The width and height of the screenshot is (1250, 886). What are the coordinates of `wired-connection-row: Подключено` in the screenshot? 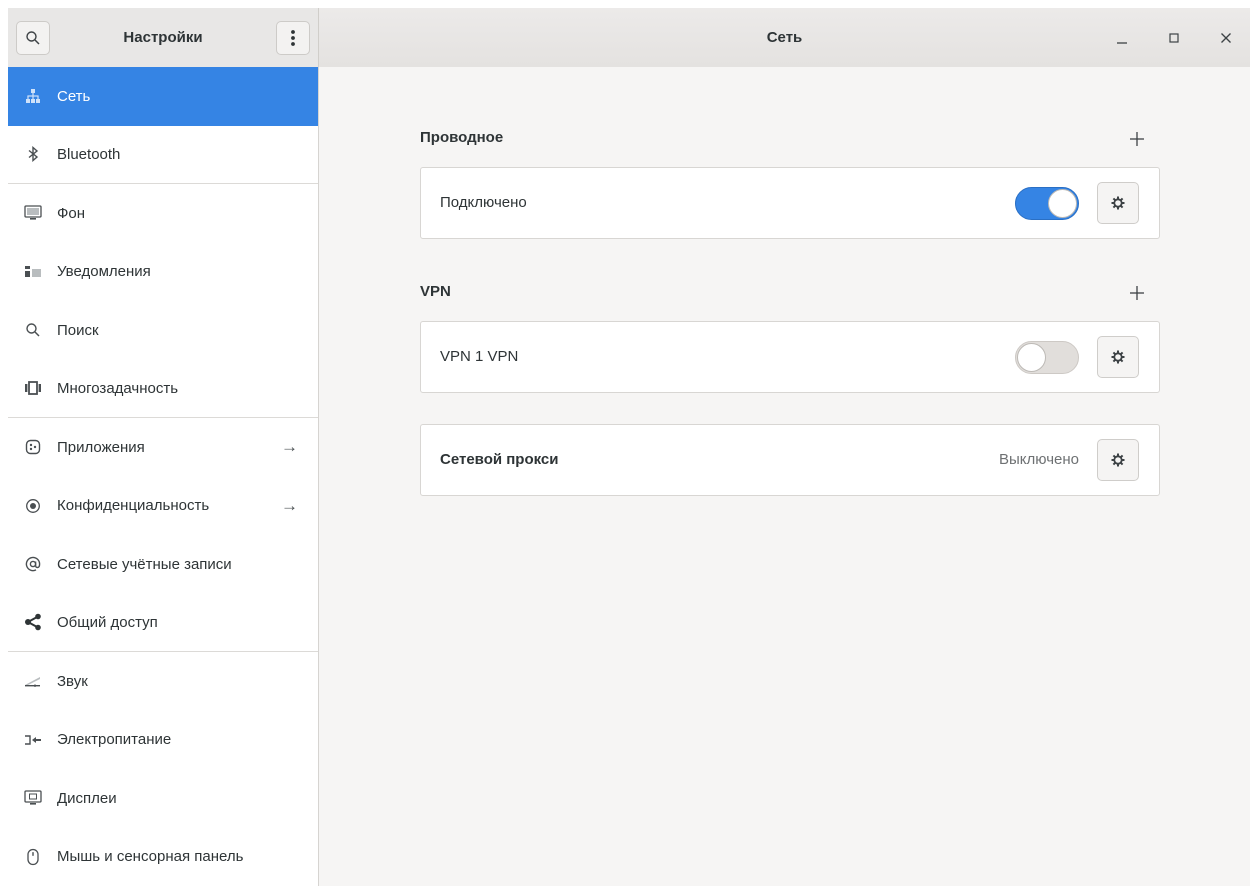 It's located at (790, 203).